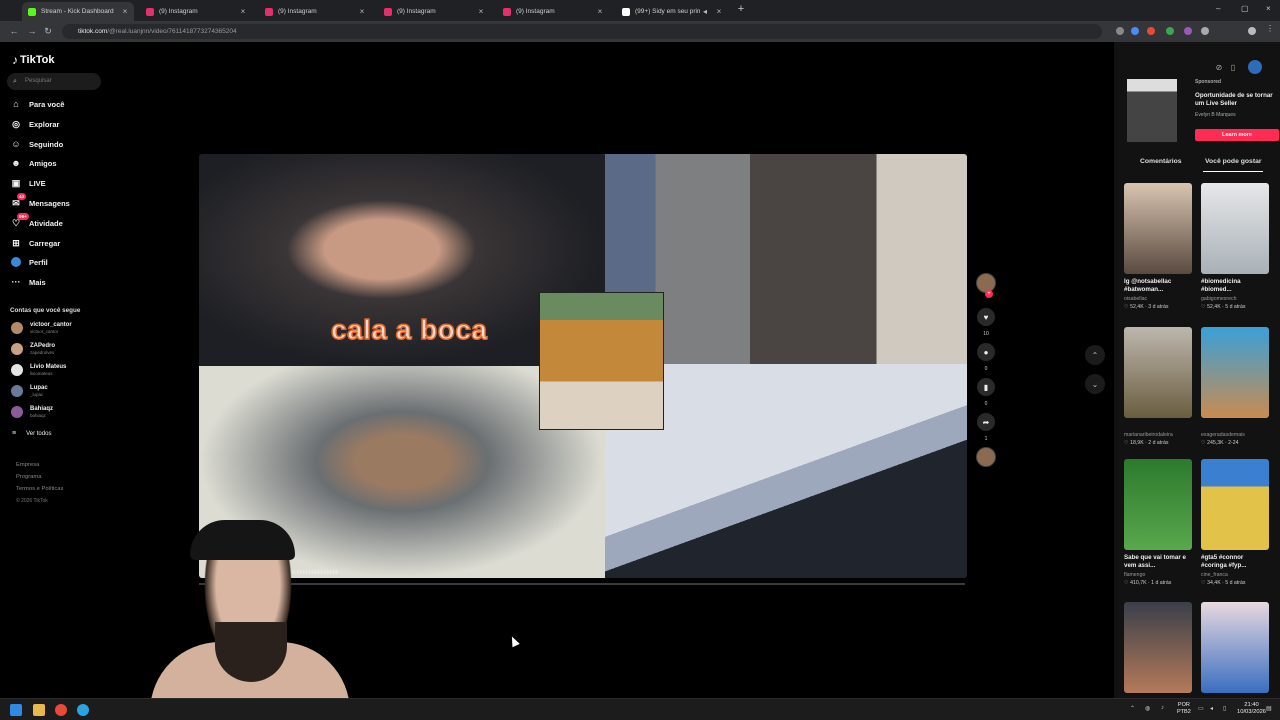 The width and height of the screenshot is (1280, 720). Describe the element at coordinates (1162, 708) in the screenshot. I see `mic-icon: ♪` at that location.